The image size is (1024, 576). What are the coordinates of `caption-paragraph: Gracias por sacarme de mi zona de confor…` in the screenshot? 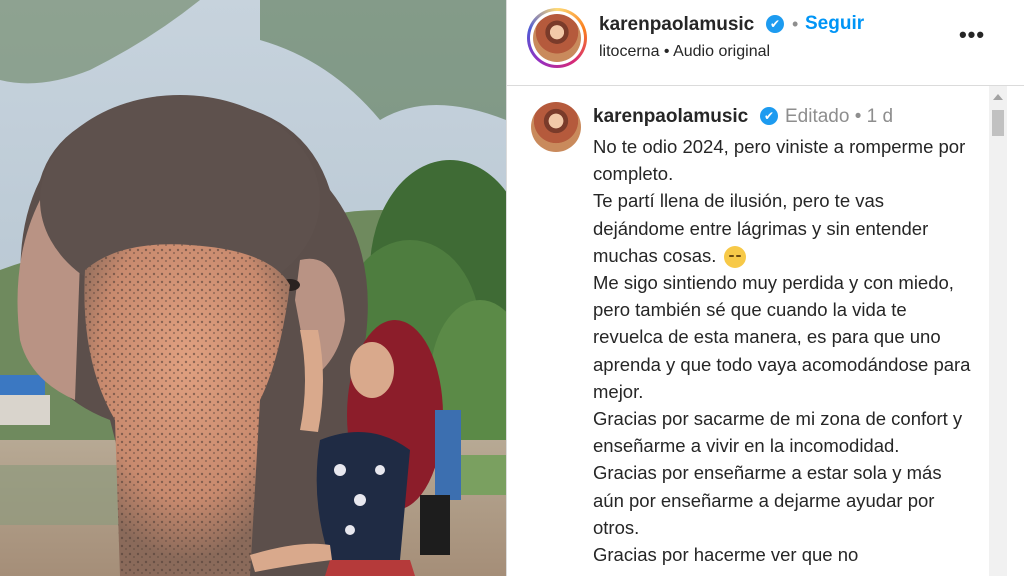 It's located at (778, 432).